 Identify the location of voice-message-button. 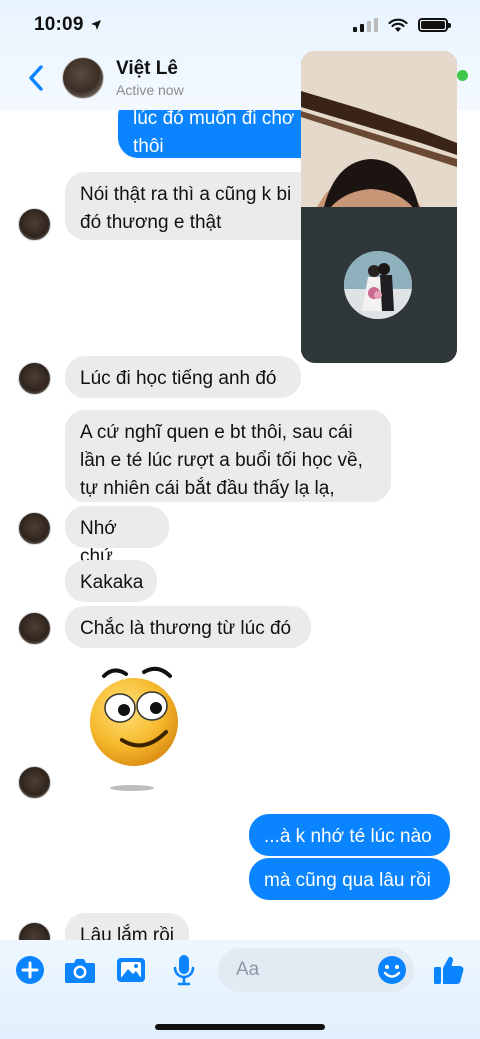
(184, 970).